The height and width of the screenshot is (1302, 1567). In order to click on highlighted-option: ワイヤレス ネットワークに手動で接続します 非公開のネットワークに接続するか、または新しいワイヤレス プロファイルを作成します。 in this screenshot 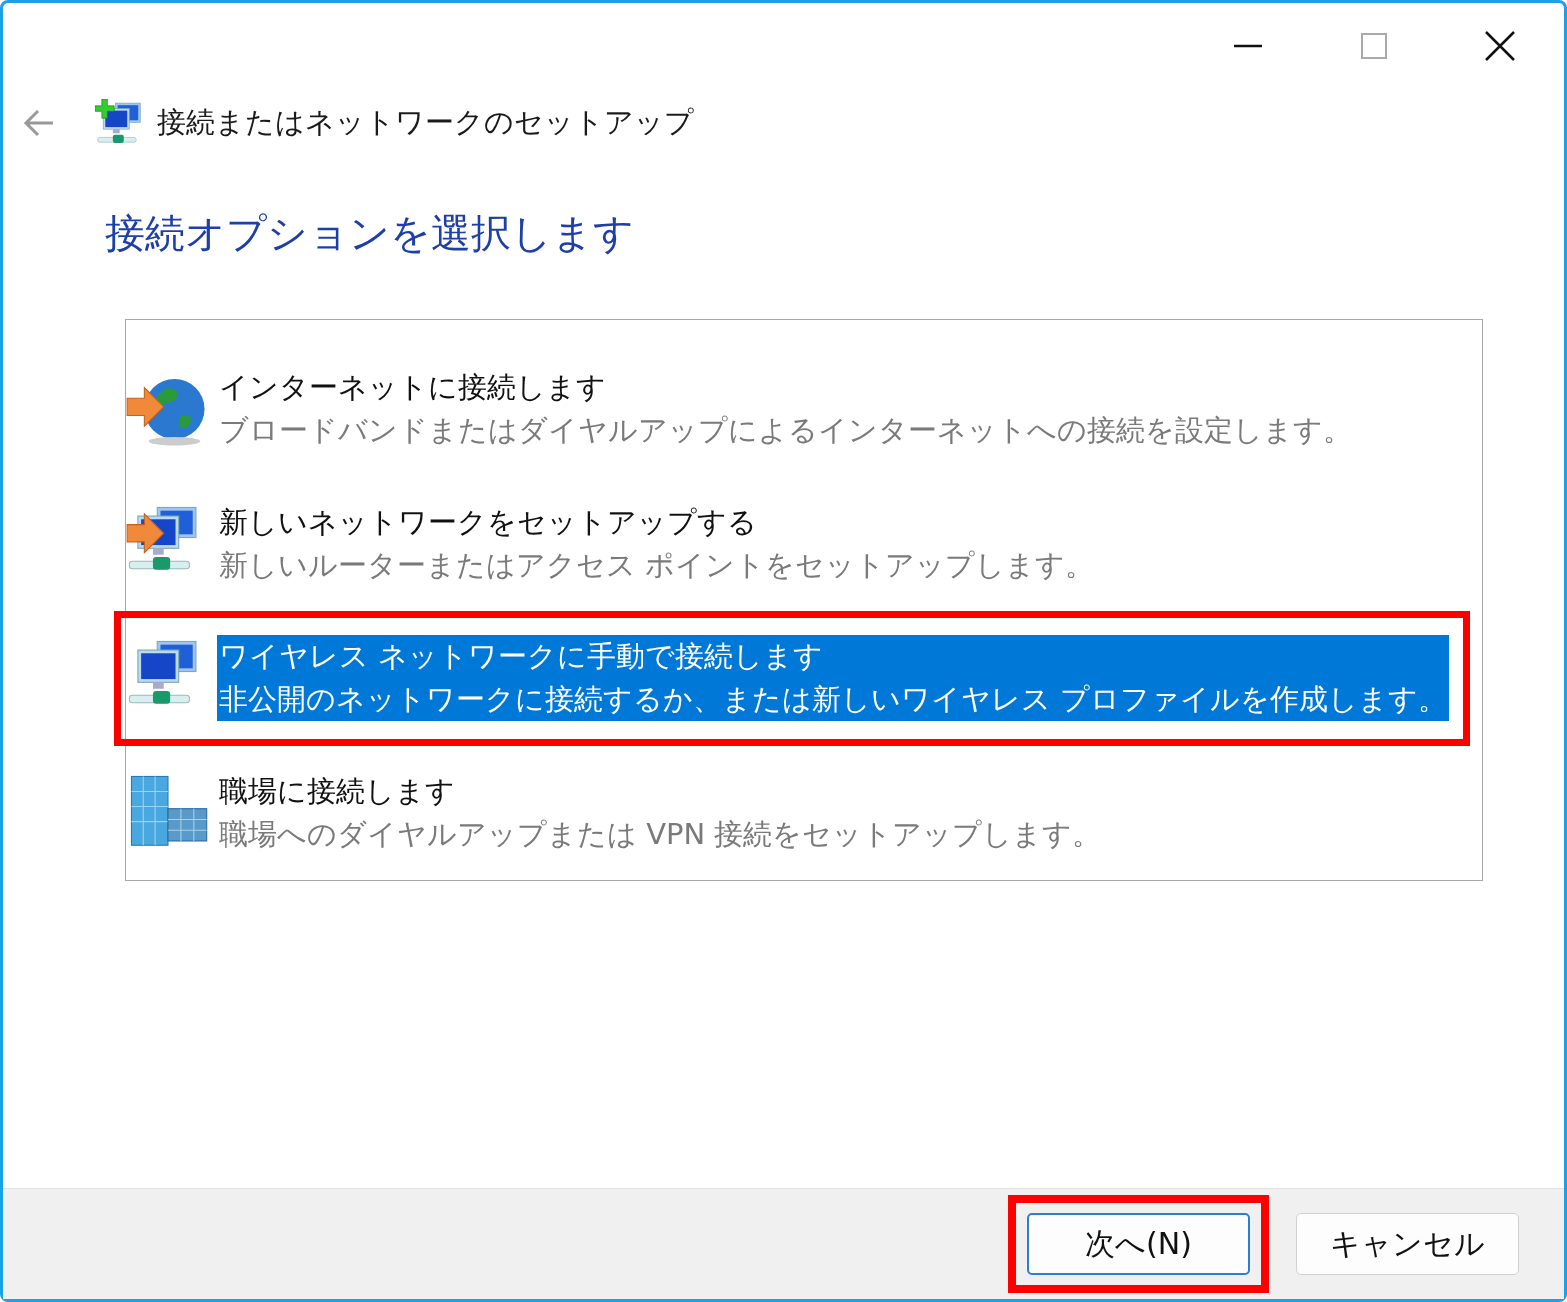, I will do `click(792, 678)`.